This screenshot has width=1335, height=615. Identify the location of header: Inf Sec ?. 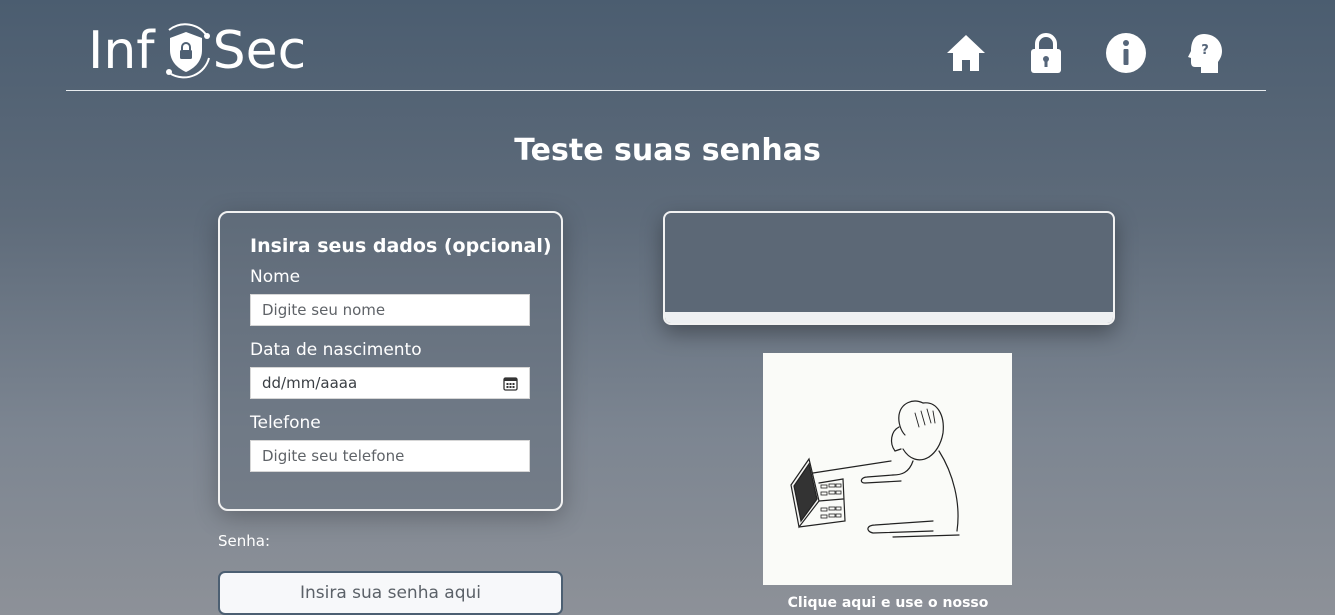
(666, 45).